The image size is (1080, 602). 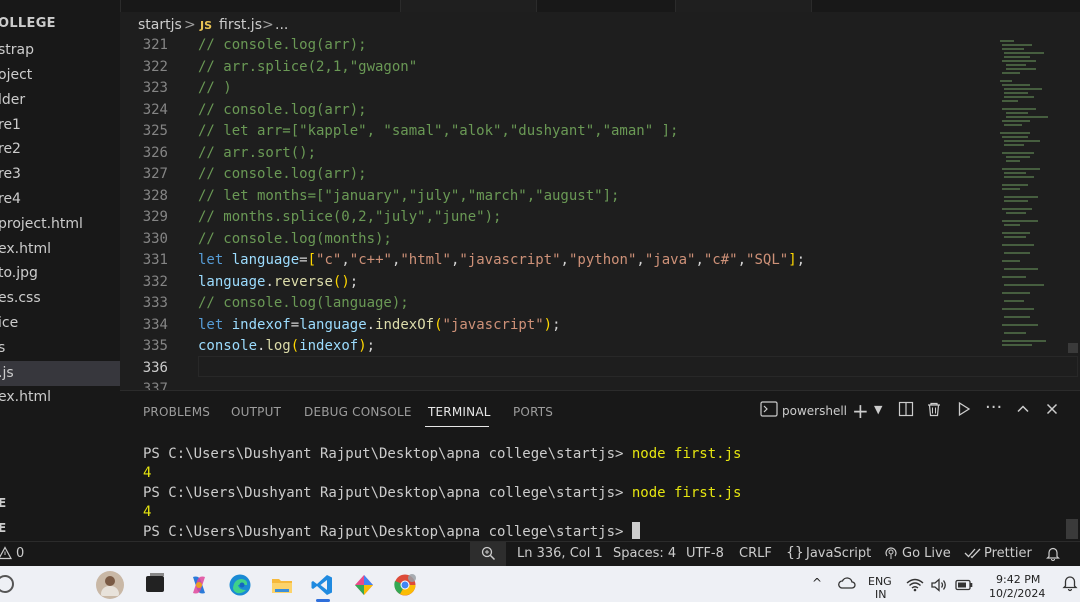 What do you see at coordinates (906, 411) in the screenshot?
I see `split-terminal-icon` at bounding box center [906, 411].